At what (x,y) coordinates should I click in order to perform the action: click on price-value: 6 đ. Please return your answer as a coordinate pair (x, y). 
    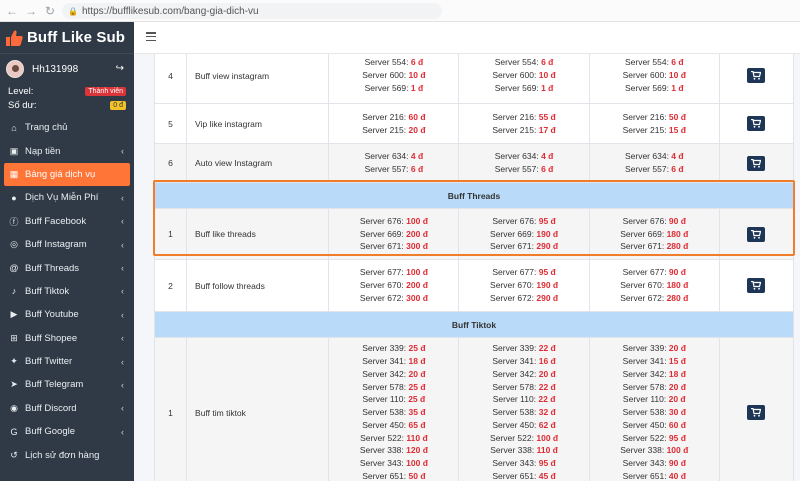
    Looking at the image, I should click on (677, 169).